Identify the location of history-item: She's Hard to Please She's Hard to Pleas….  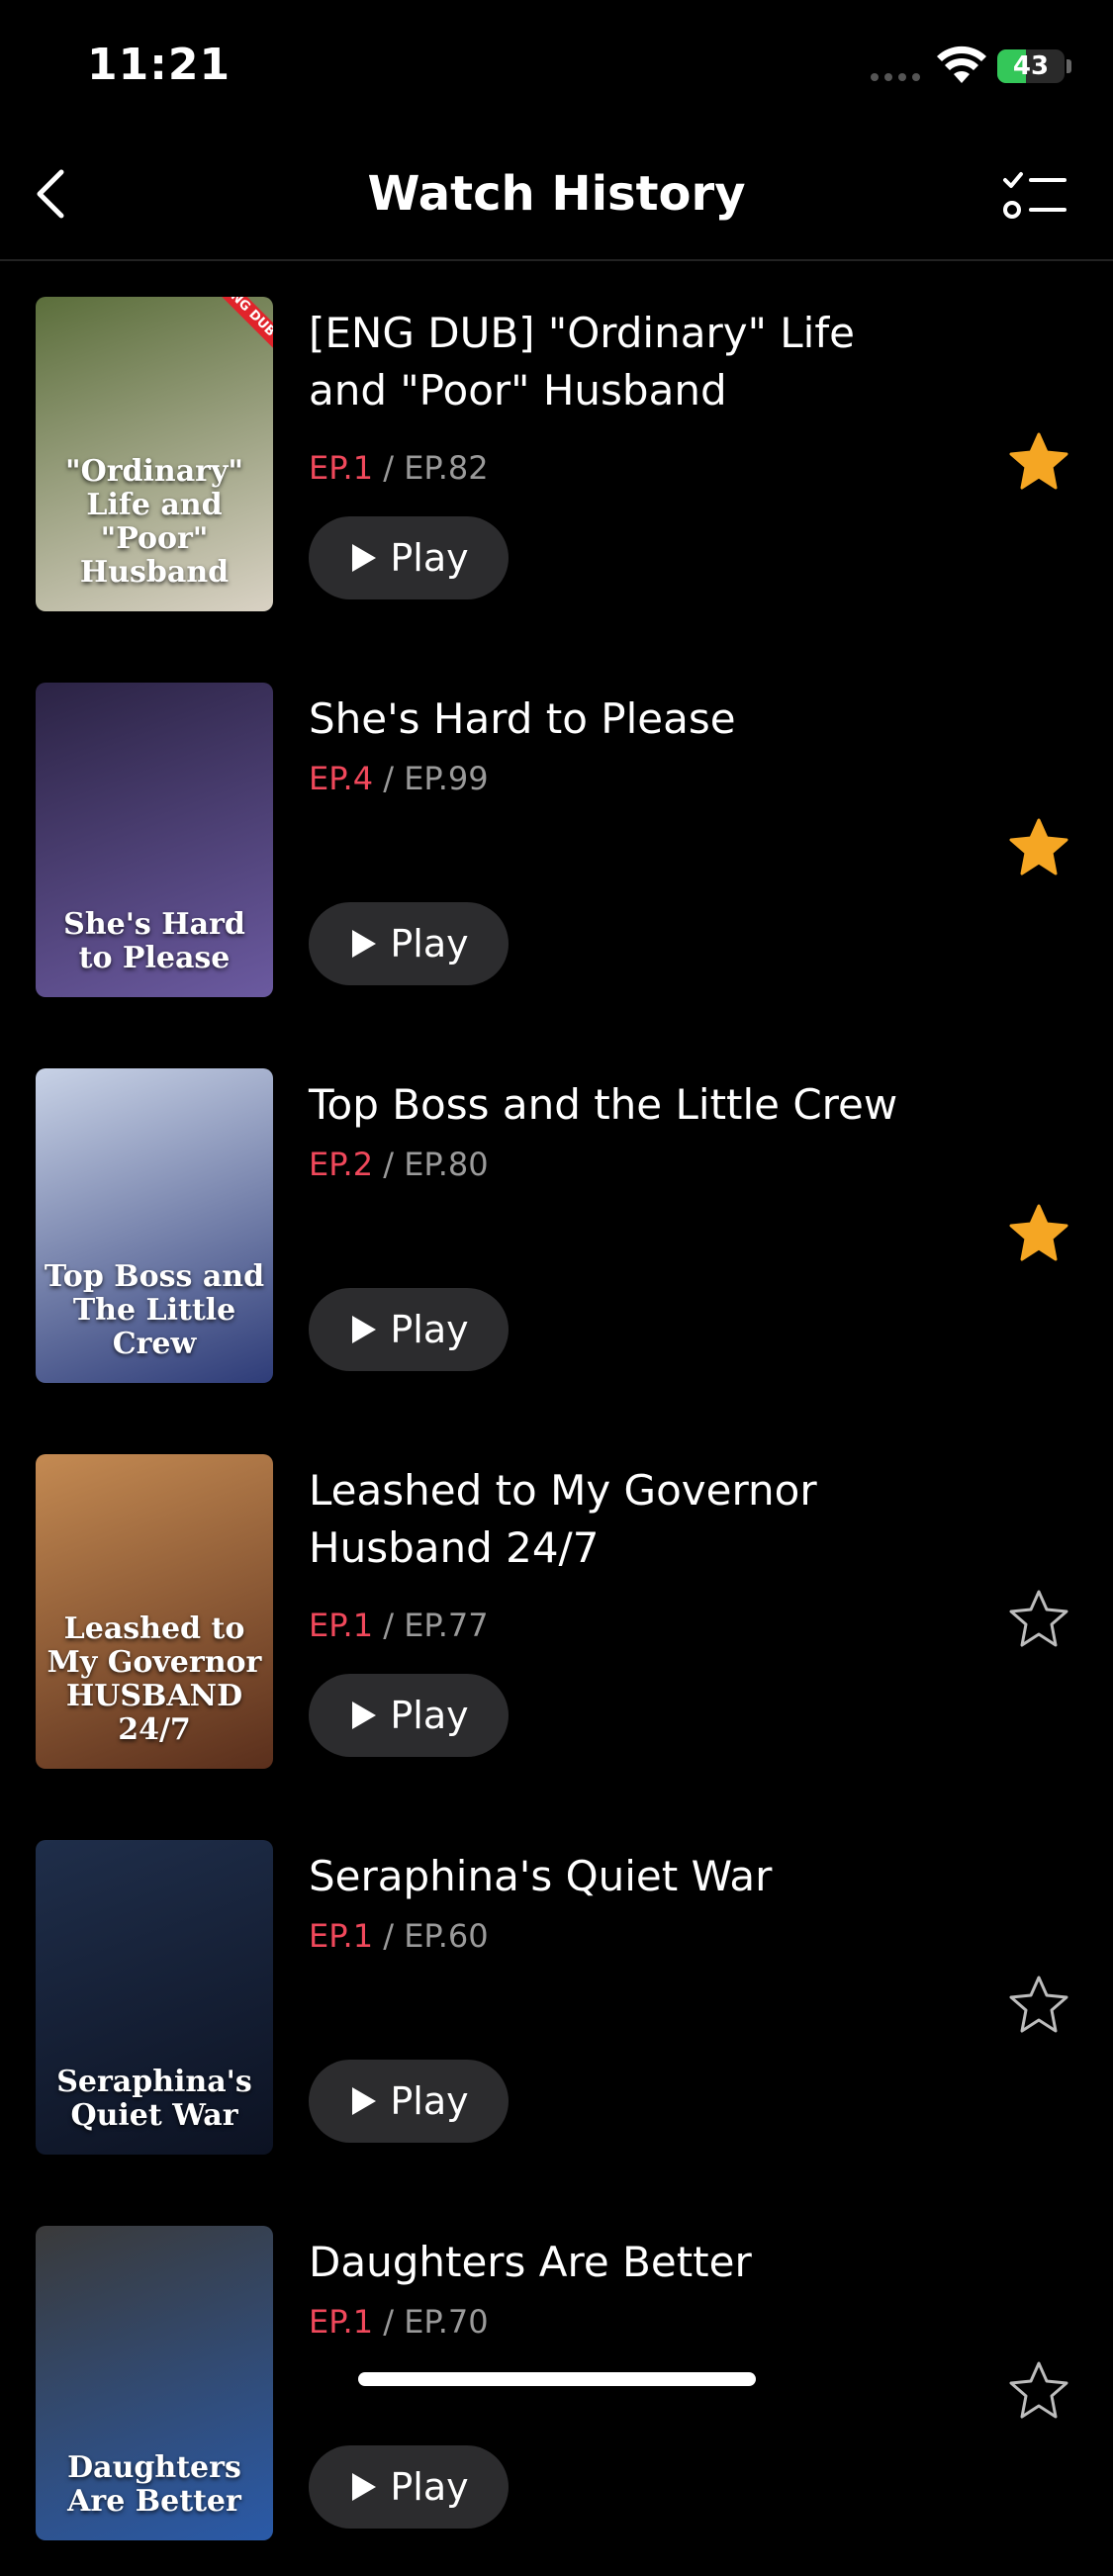
(556, 840).